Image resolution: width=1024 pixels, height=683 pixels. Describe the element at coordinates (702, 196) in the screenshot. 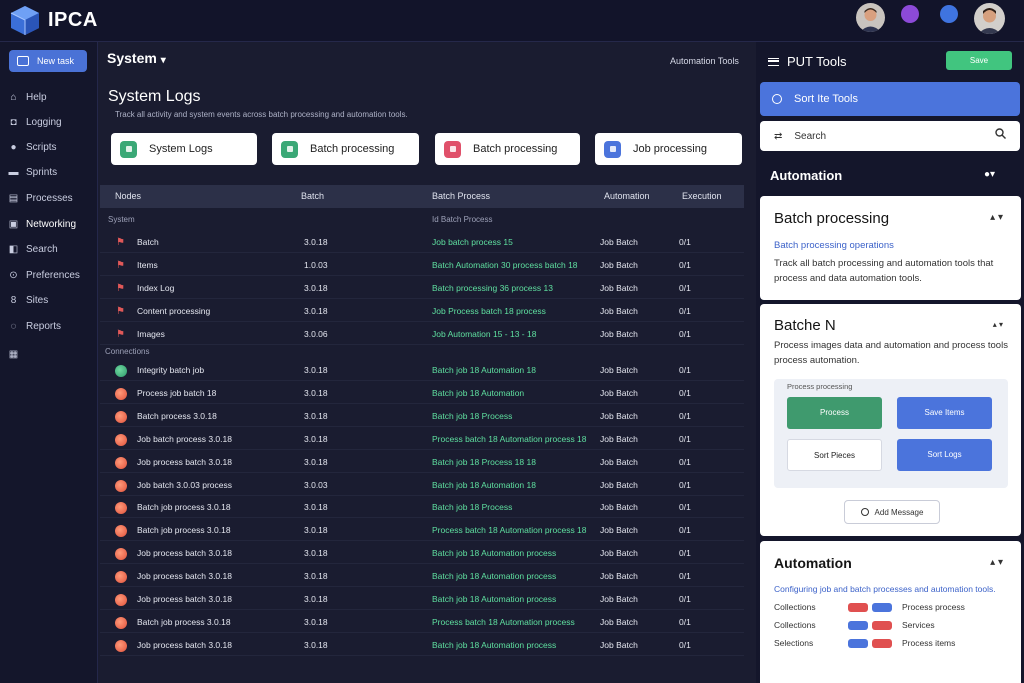

I see `column-header: Execution` at that location.